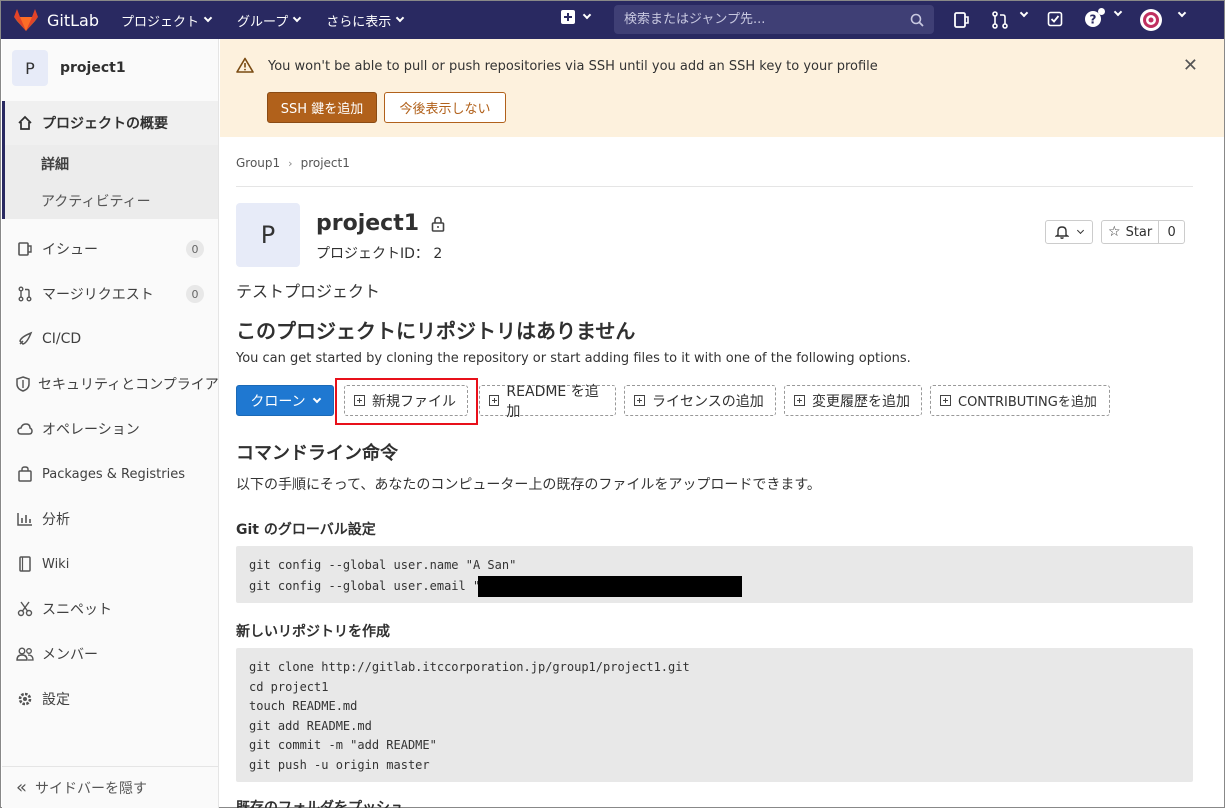  I want to click on add-readme-button: README を追加, so click(547, 402).